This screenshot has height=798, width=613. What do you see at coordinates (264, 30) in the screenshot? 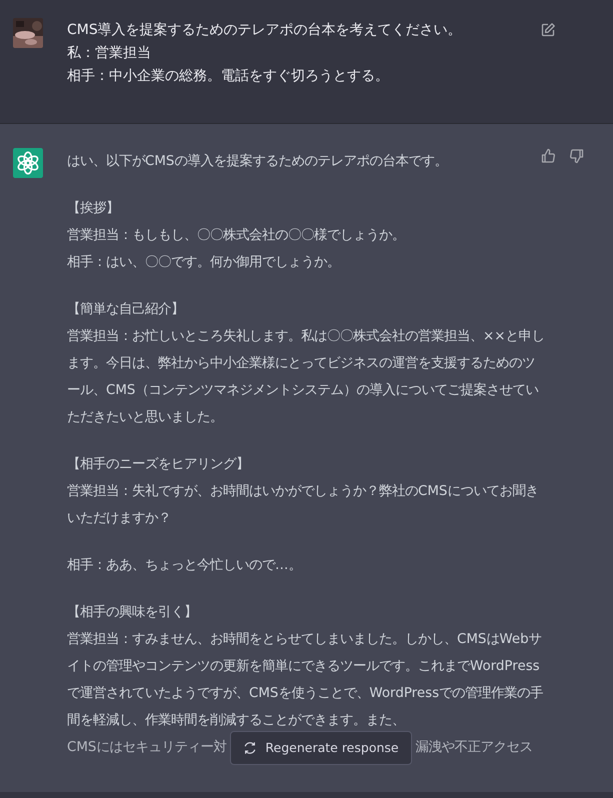
I see `message-text: CMS導入を提案するためのテレアポの台本を考えてください。` at bounding box center [264, 30].